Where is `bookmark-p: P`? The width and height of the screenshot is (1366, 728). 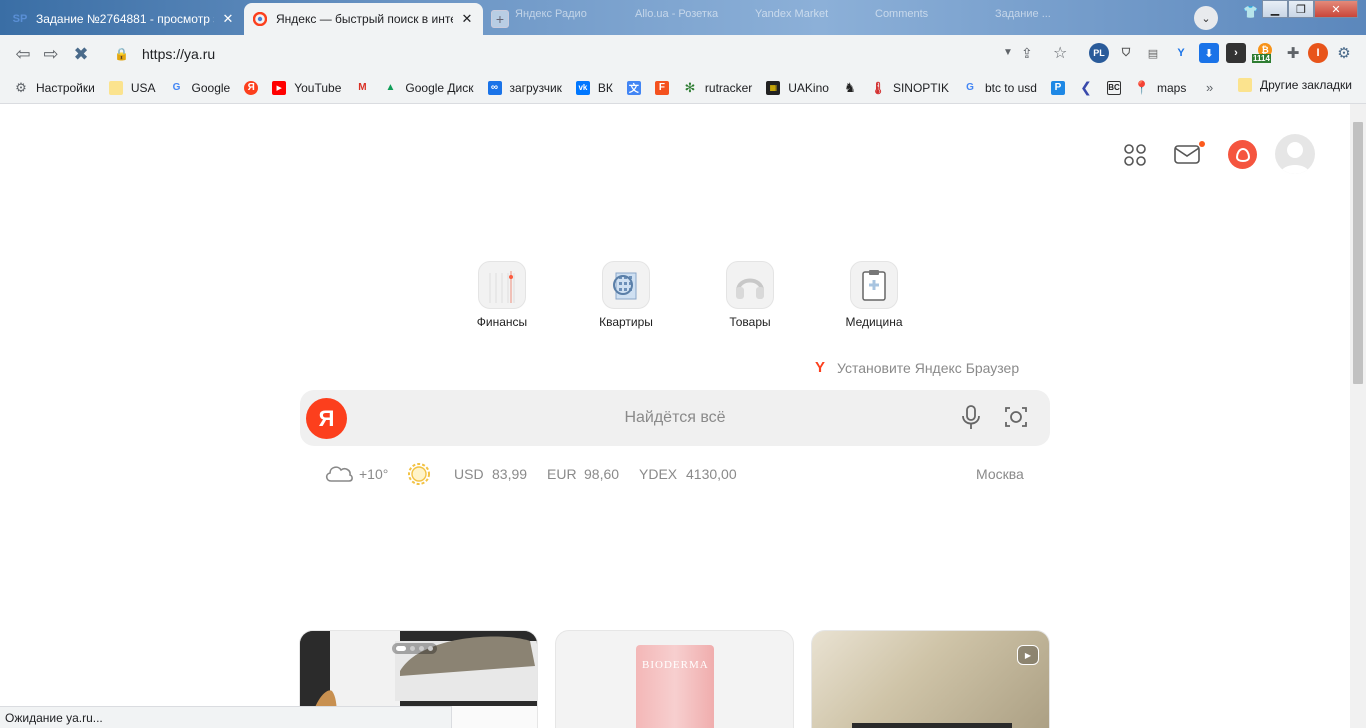
bookmark-p: P is located at coordinates (1057, 87).